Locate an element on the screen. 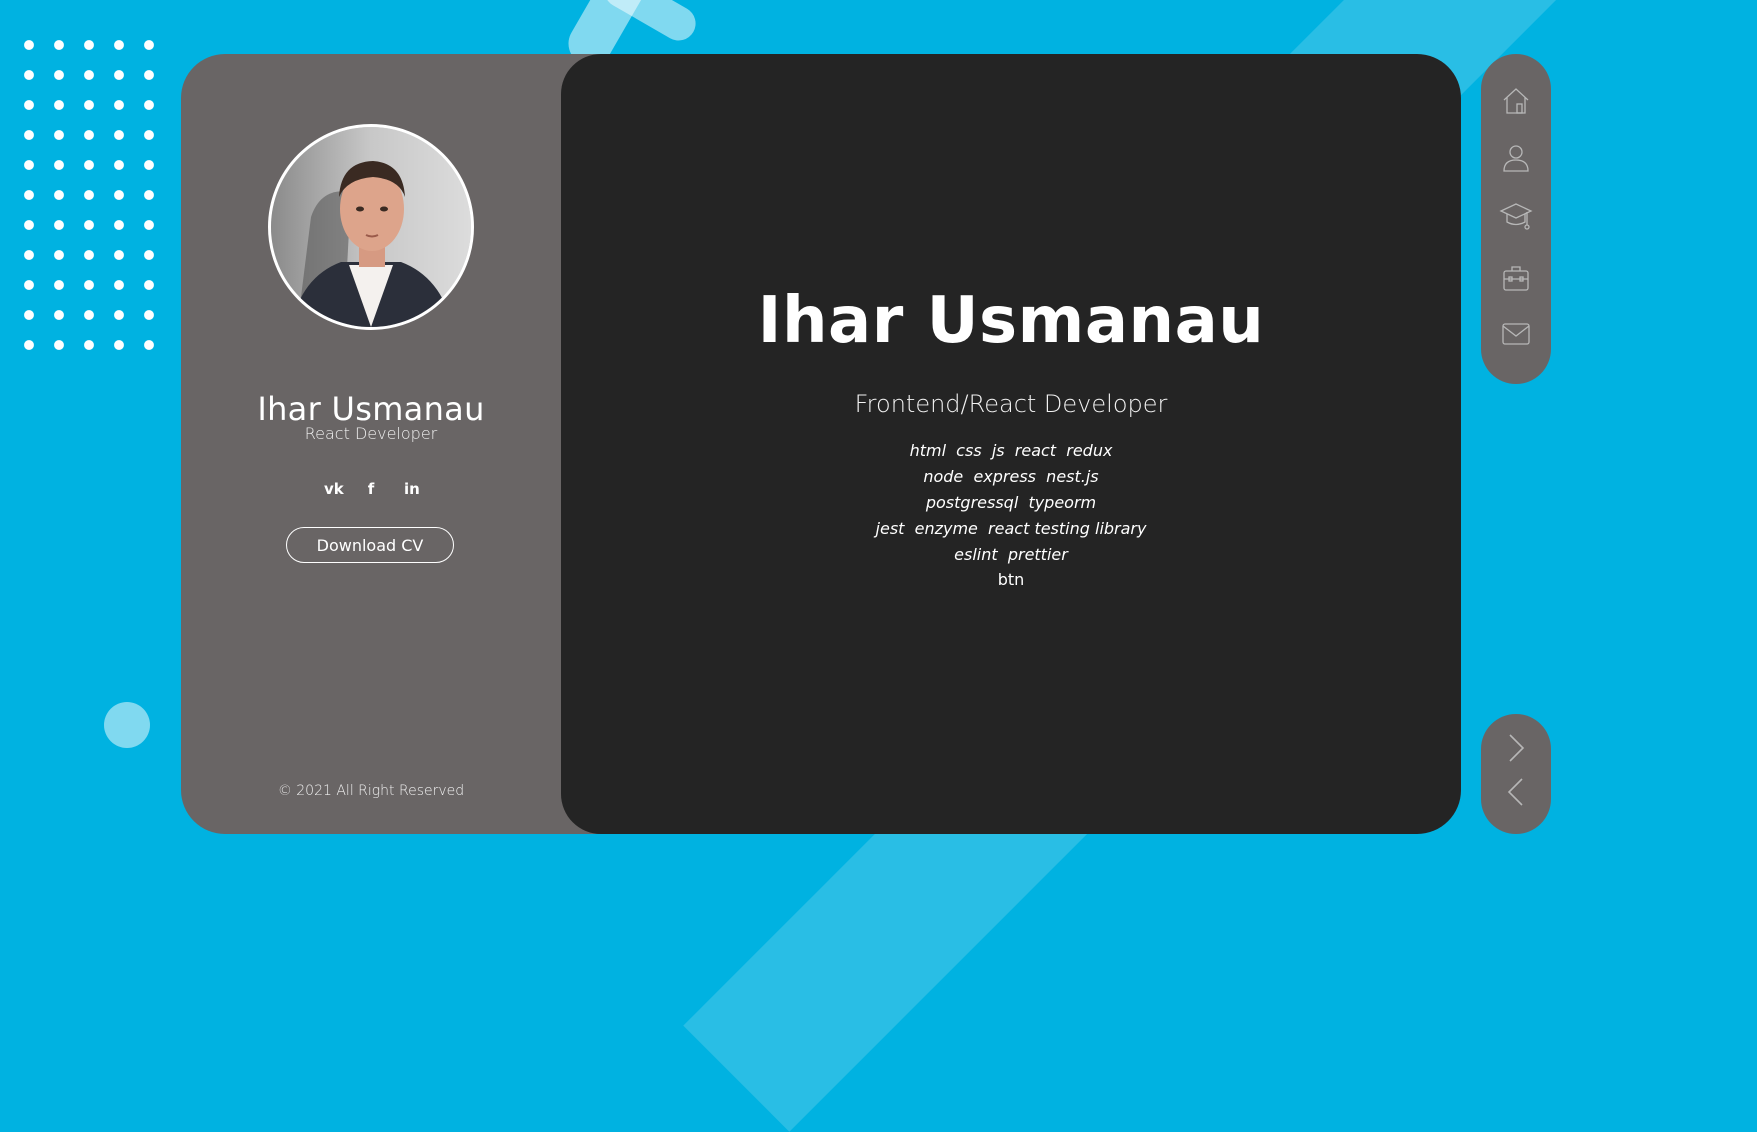 The width and height of the screenshot is (1757, 1132). dot-pattern is located at coordinates (94, 200).